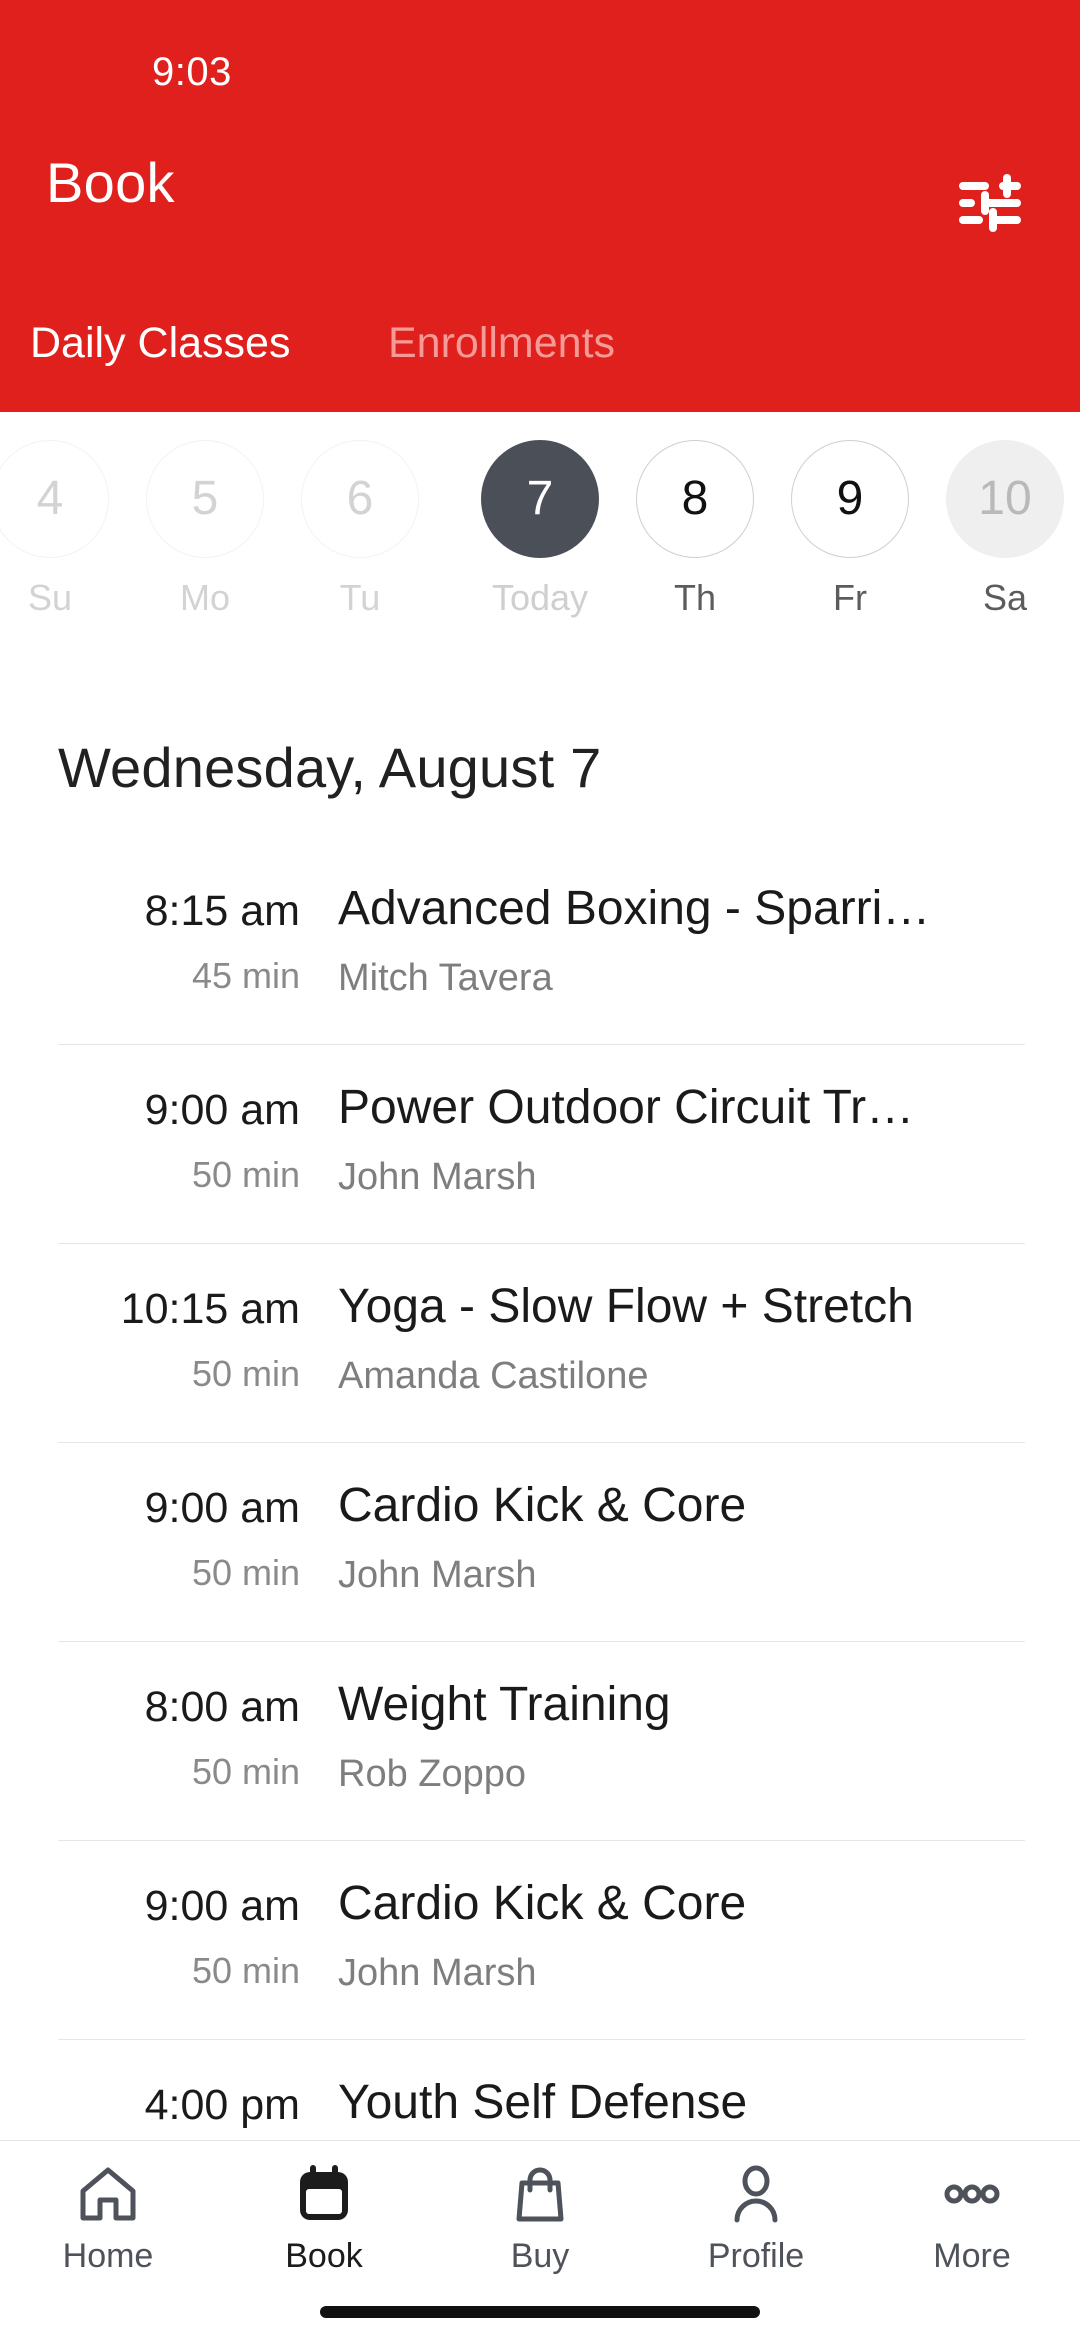 This screenshot has width=1080, height=2340. Describe the element at coordinates (205, 499) in the screenshot. I see `date-number-5: 5` at that location.